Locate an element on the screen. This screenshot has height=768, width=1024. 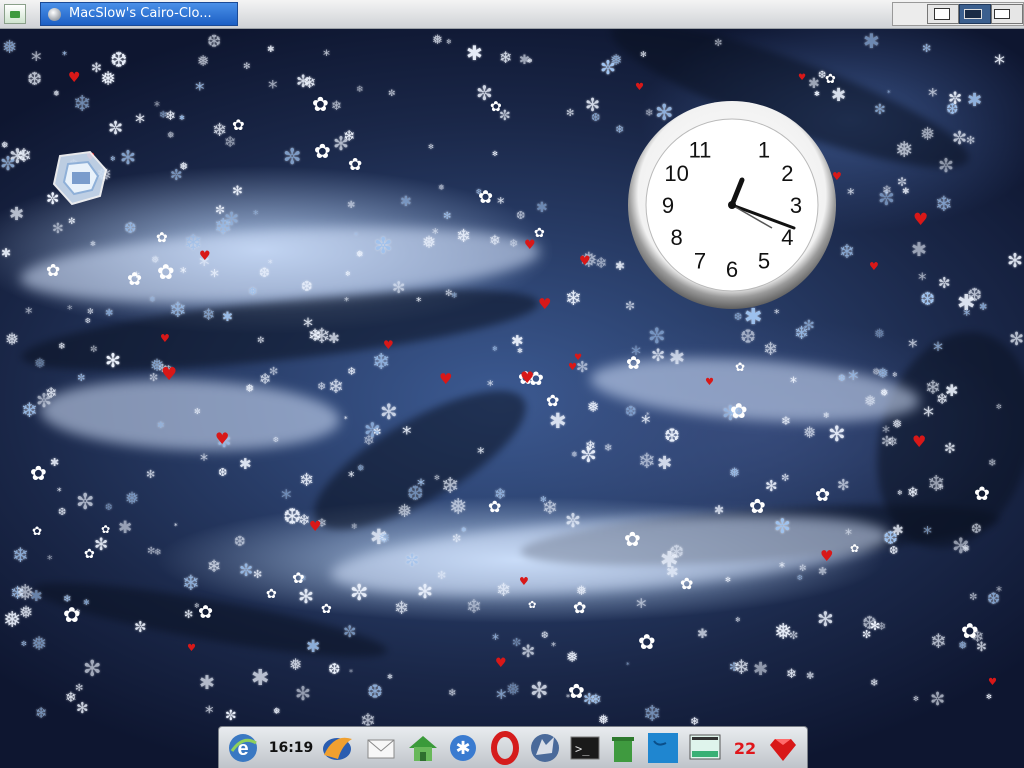
dock-clock-time: 16:19 is located at coordinates (291, 748).